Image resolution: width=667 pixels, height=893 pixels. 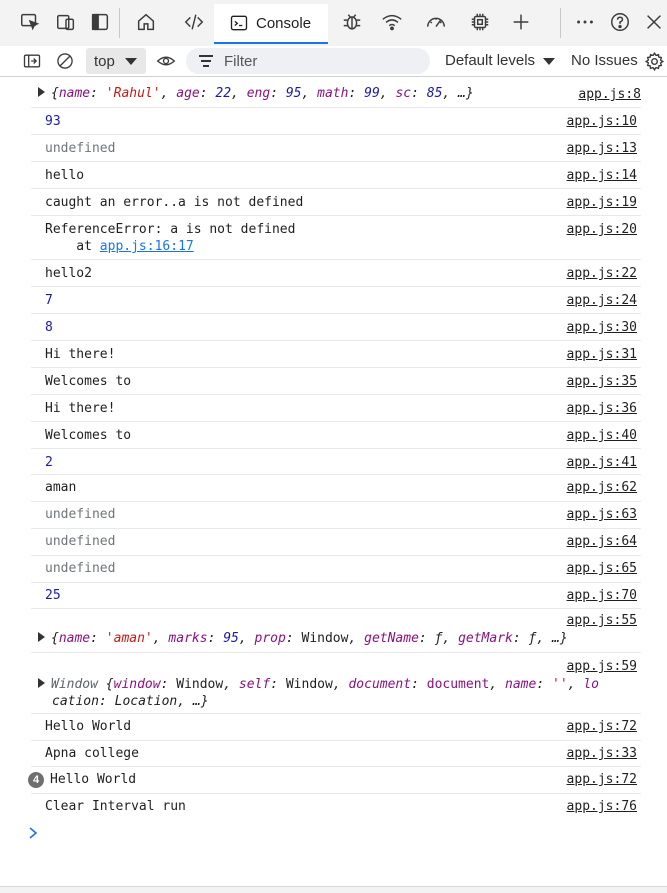 What do you see at coordinates (602, 487) in the screenshot?
I see `source-link: app.js:62` at bounding box center [602, 487].